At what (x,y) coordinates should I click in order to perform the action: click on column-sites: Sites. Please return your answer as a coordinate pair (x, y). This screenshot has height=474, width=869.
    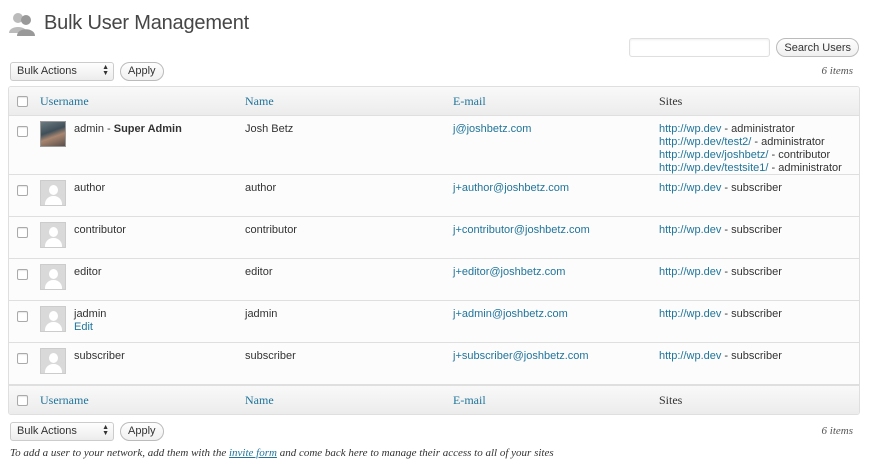
    Looking at the image, I should click on (671, 100).